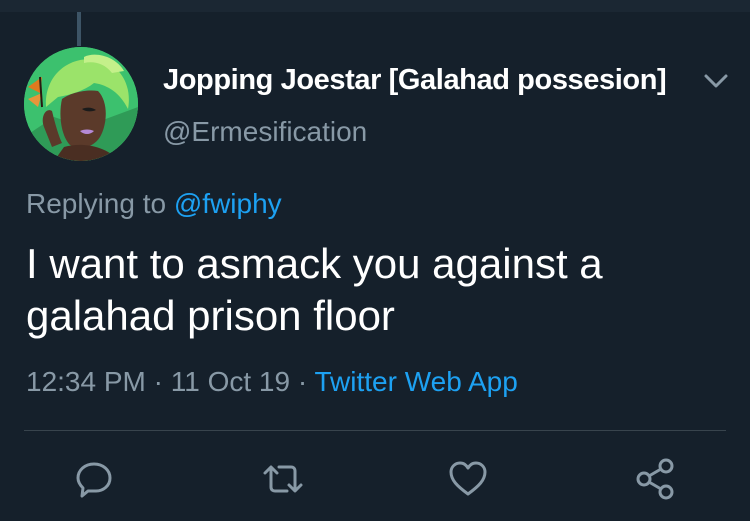  I want to click on like-icon, so click(468, 478).